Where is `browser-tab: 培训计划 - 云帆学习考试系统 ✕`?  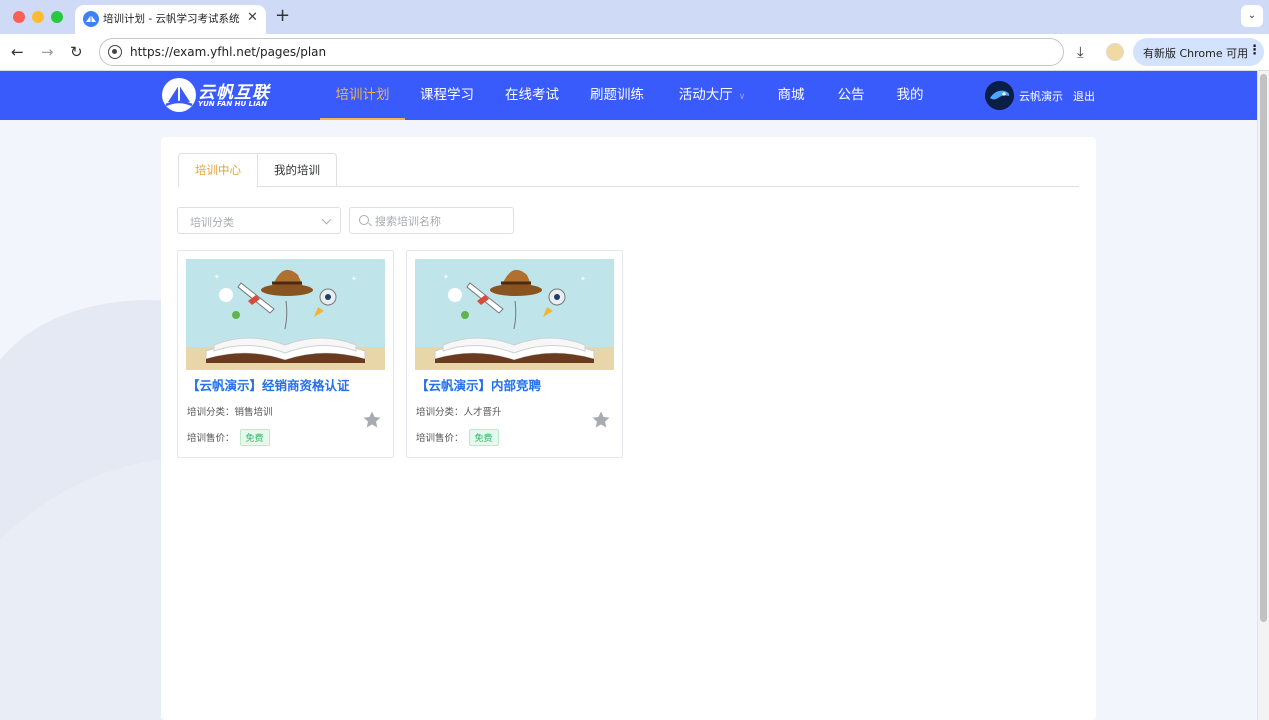
browser-tab: 培训计划 - 云帆学习考试系统 ✕ is located at coordinates (170, 19).